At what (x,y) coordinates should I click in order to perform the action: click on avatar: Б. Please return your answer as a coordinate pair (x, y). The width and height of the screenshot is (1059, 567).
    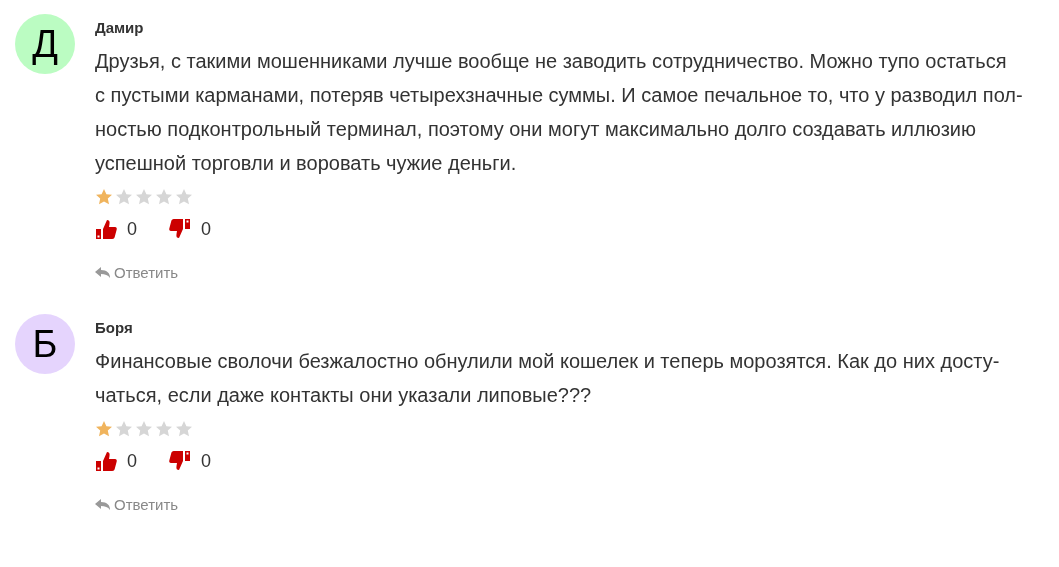
    Looking at the image, I should click on (45, 344).